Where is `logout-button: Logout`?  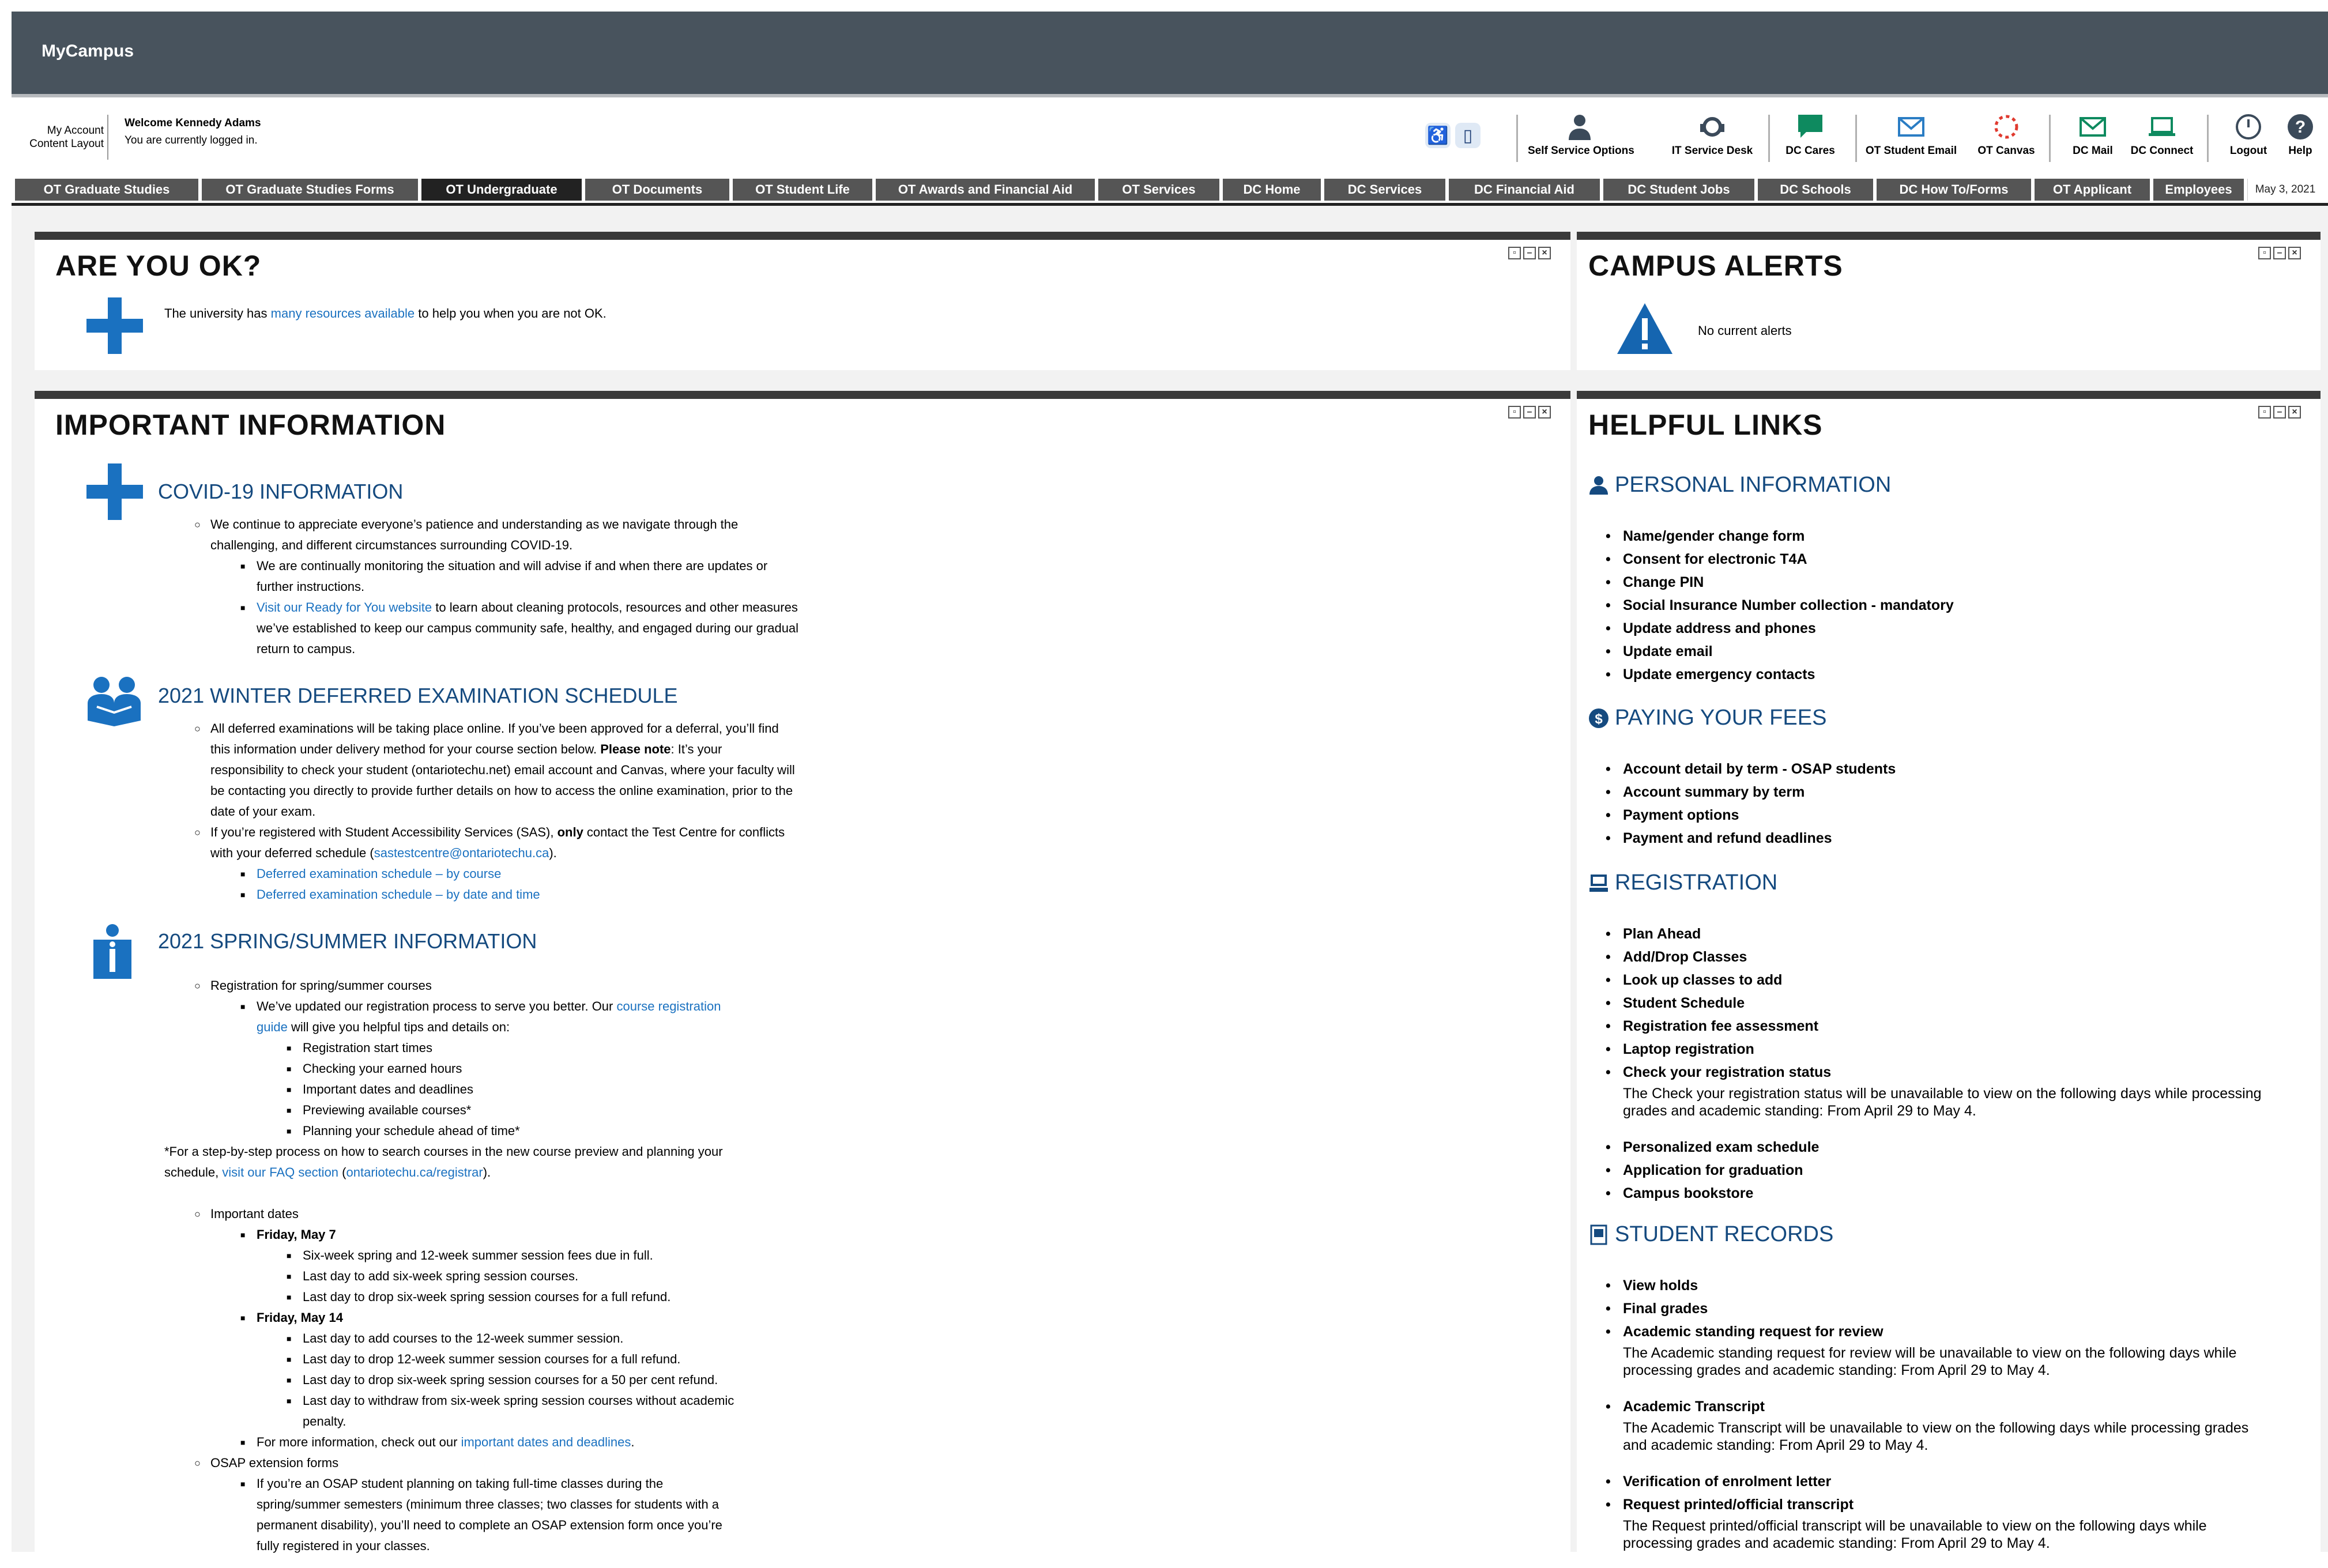
logout-button: Logout is located at coordinates (2248, 141).